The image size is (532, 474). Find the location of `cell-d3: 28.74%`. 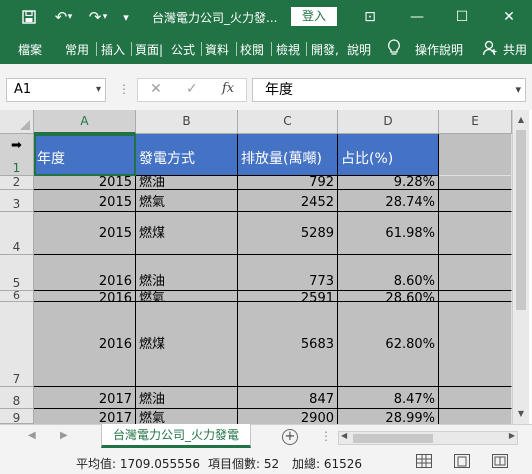

cell-d3: 28.74% is located at coordinates (388, 201).